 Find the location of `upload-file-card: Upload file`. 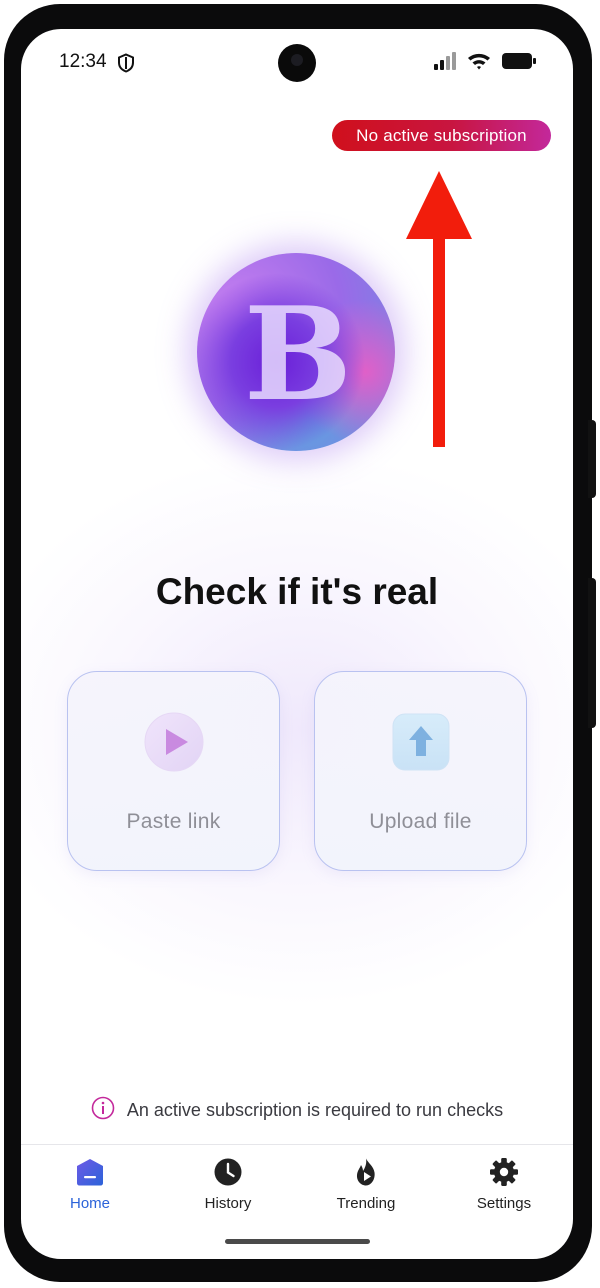

upload-file-card: Upload file is located at coordinates (420, 771).